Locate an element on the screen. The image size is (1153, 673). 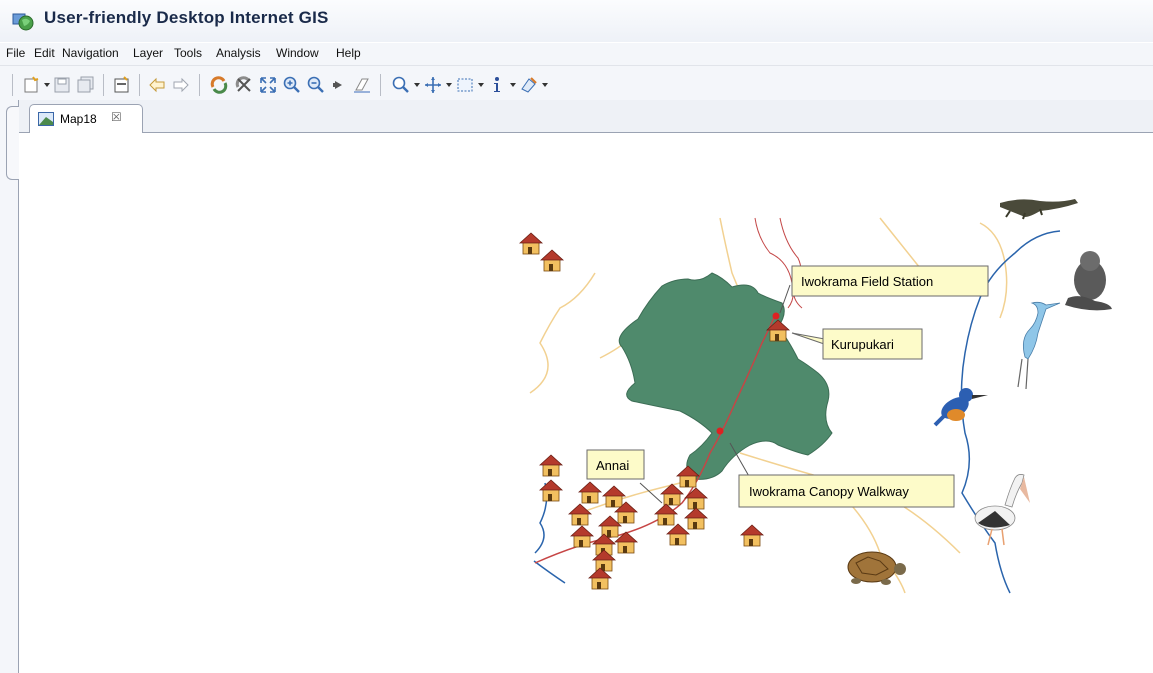
canopy-walkway-marker is located at coordinates (720, 431).